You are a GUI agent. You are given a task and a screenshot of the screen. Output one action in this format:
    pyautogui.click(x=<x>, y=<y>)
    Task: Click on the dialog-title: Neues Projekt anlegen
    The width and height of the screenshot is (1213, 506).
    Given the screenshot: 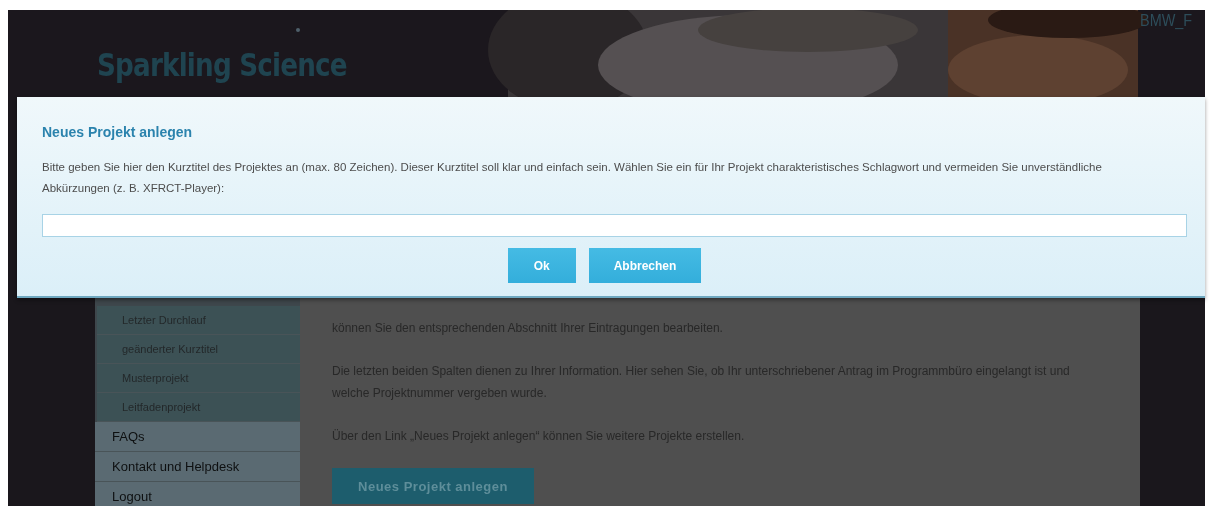 What is the action you would take?
    pyautogui.click(x=118, y=132)
    